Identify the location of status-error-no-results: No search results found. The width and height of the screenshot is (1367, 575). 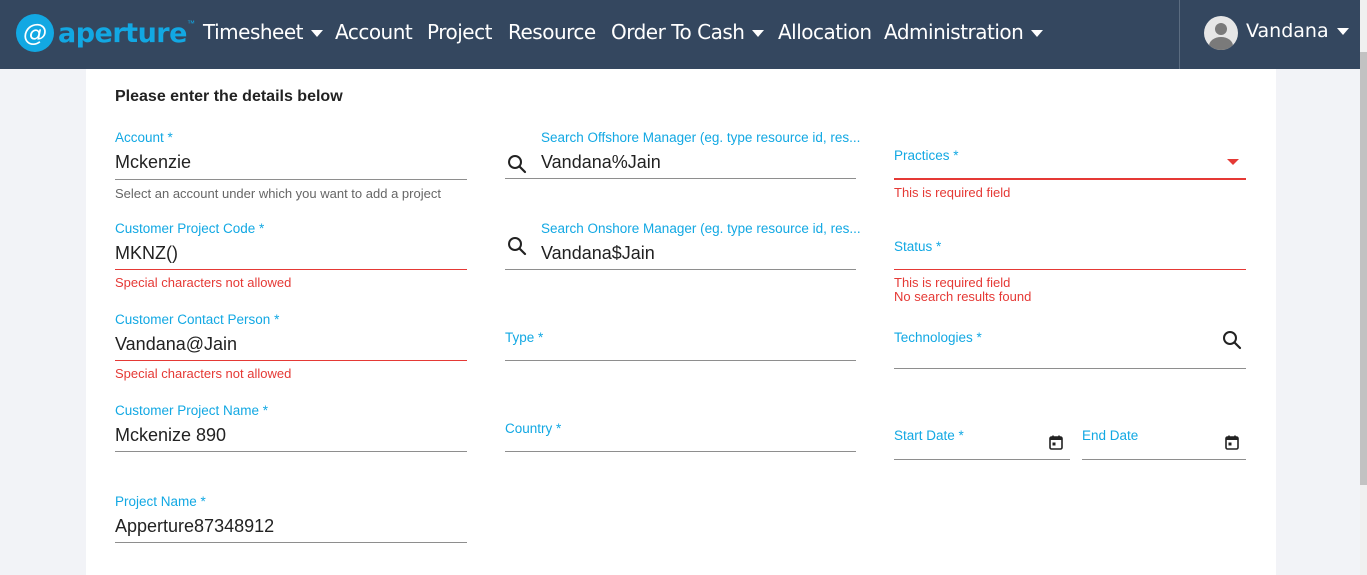
(963, 296).